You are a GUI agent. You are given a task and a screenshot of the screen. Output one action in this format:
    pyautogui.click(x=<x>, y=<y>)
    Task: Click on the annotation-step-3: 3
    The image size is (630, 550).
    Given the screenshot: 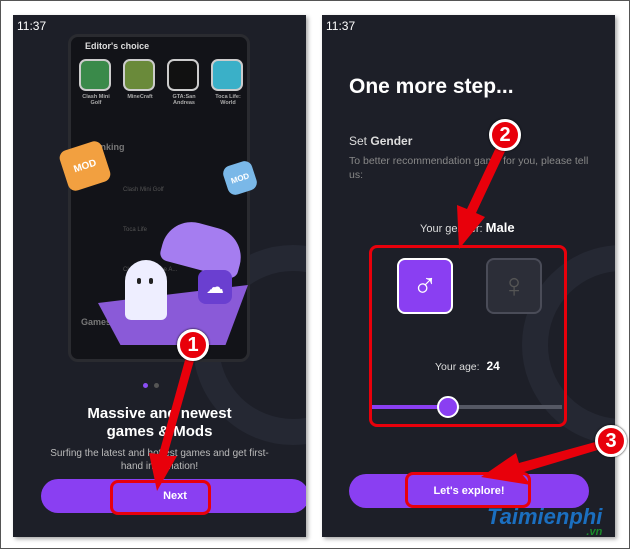 What is the action you would take?
    pyautogui.click(x=611, y=441)
    